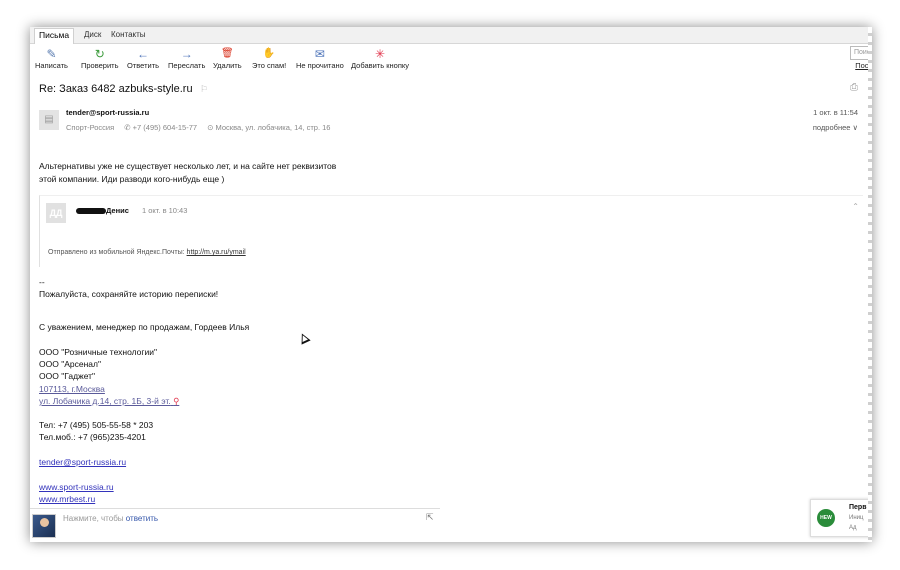 This screenshot has height=570, width=900. I want to click on notification-title: Перв, so click(858, 507).